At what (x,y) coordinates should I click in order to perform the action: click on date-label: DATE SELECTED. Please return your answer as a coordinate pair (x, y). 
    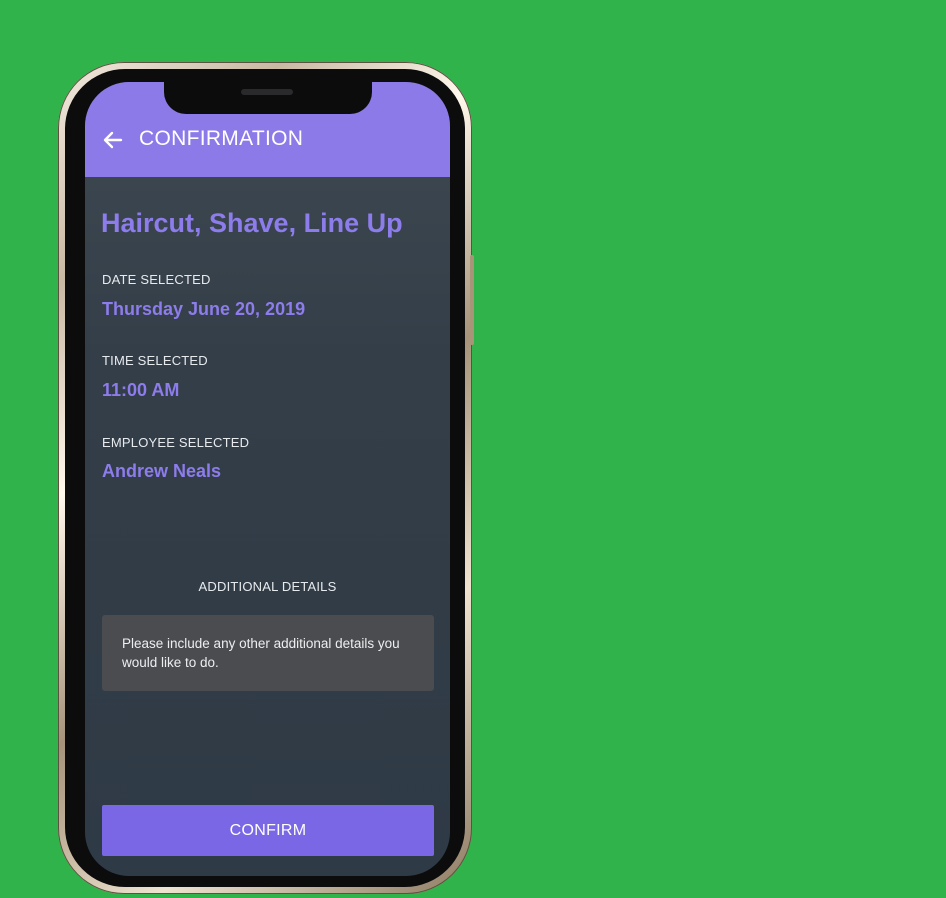
    Looking at the image, I should click on (156, 279).